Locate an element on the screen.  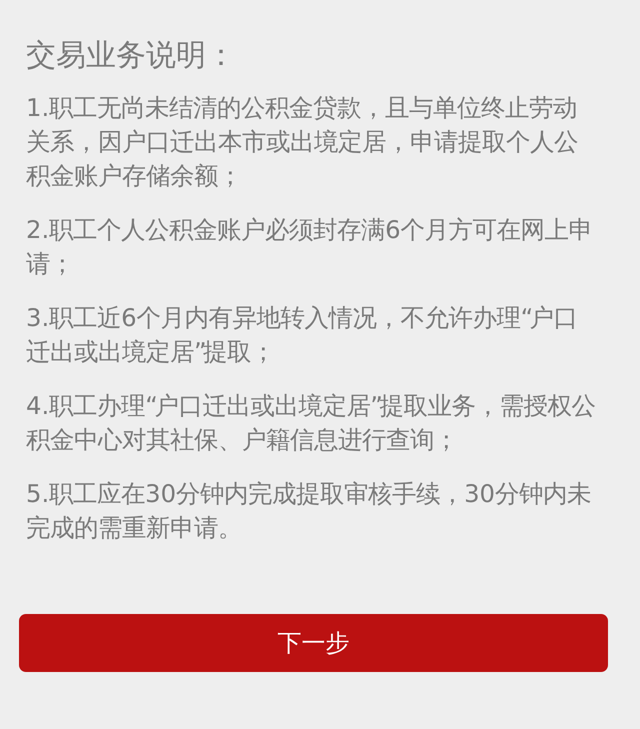
page-title: 交易业务说明： is located at coordinates (131, 56).